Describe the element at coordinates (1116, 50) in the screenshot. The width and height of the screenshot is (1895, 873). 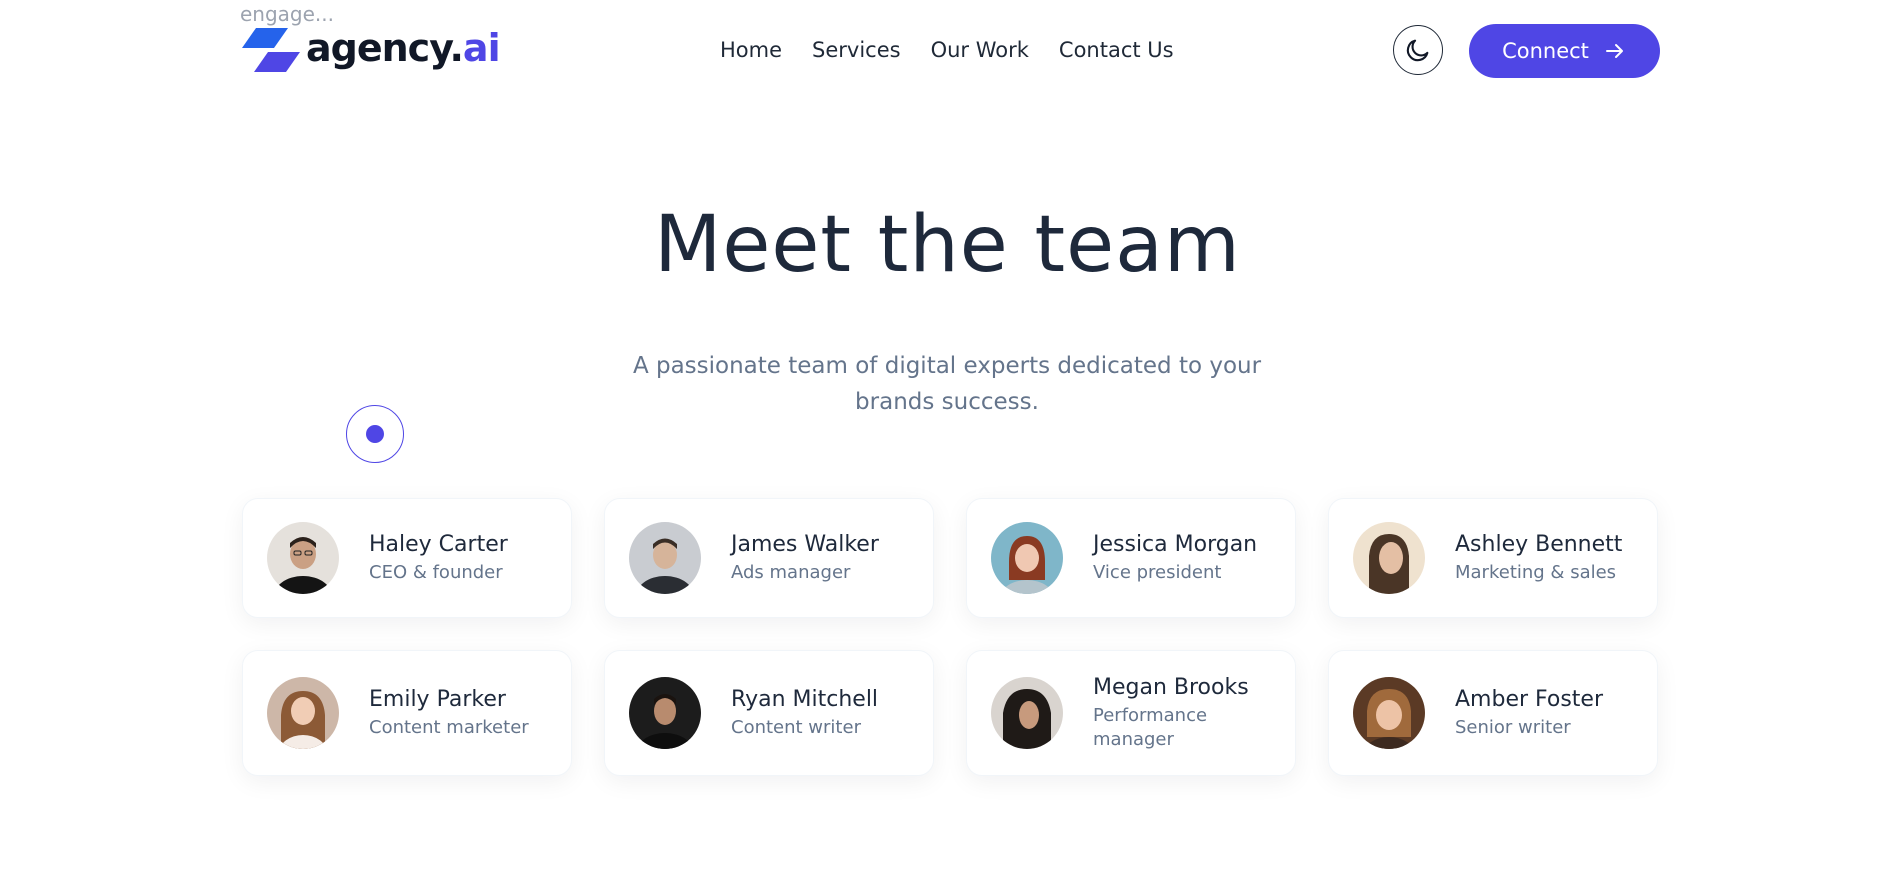
I see `nav-contact-us: Contact Us` at that location.